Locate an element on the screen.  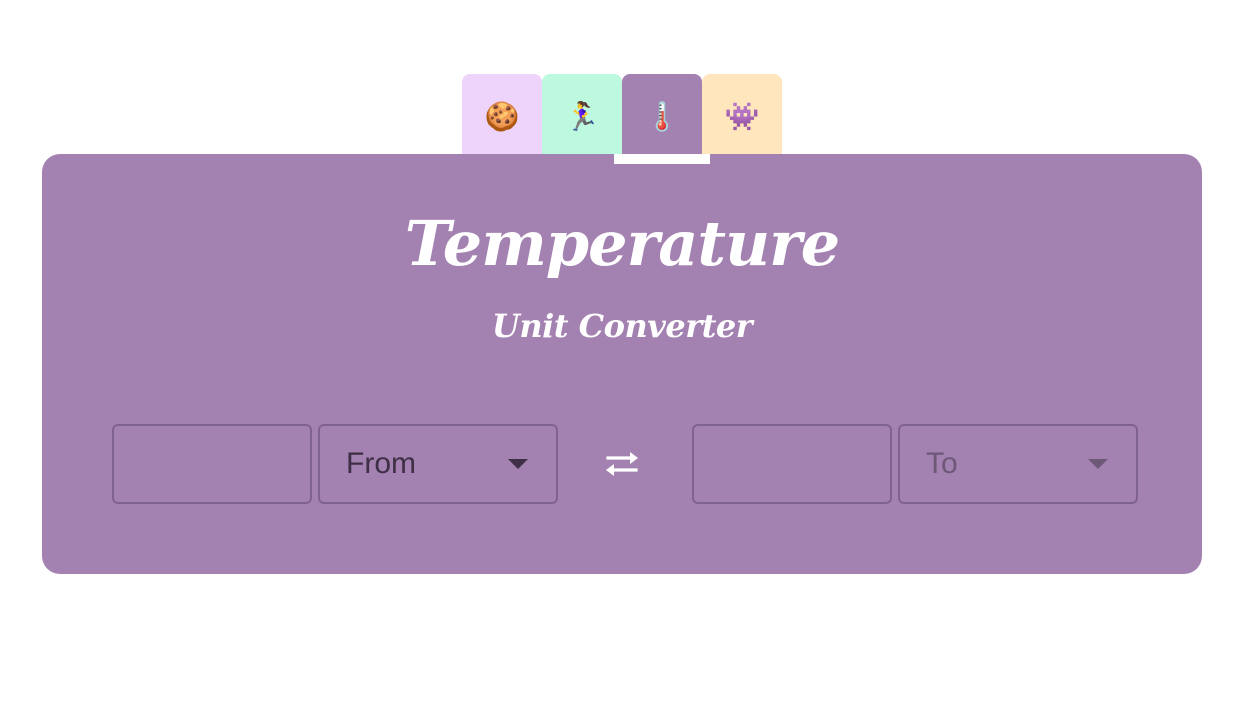
thermometer-icon: 🌡️ is located at coordinates (662, 116).